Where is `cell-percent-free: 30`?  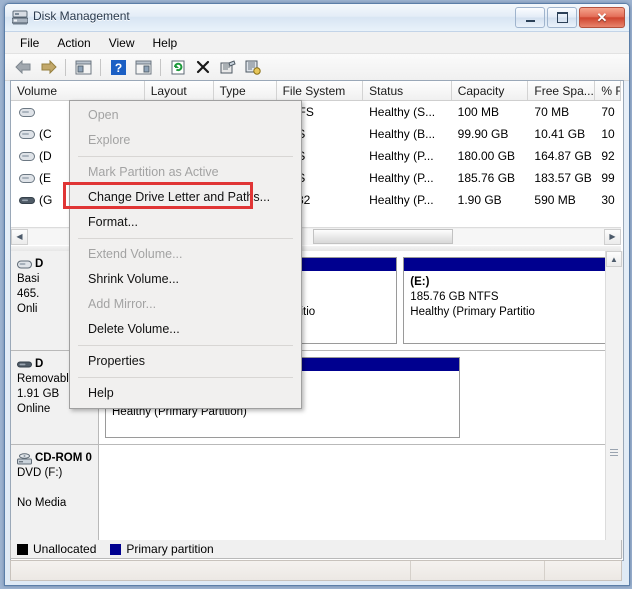
cell-percent-free: 30 is located at coordinates (608, 200).